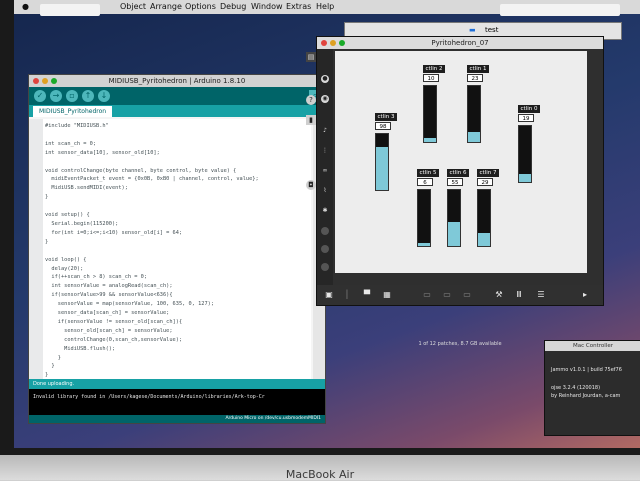  What do you see at coordinates (320, 474) in the screenshot?
I see `laptop-brand: MacBook Air` at bounding box center [320, 474].